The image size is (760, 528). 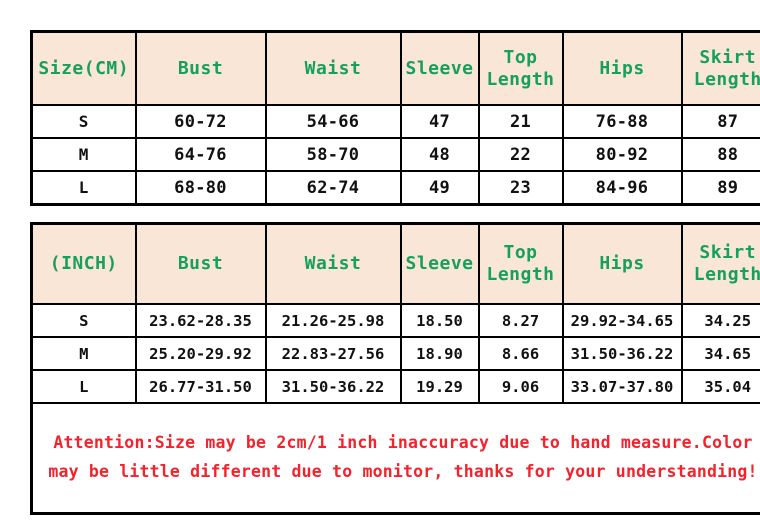 What do you see at coordinates (200, 320) in the screenshot?
I see `inch-row-0-bust: 23.62-28.35` at bounding box center [200, 320].